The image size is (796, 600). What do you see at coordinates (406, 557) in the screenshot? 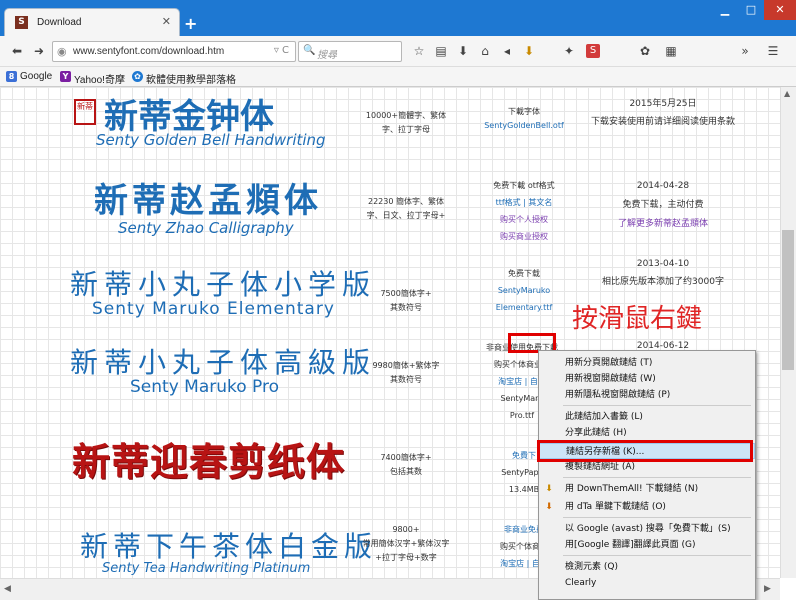
I see `chars-line: +拉丁字母+数字` at bounding box center [406, 557].